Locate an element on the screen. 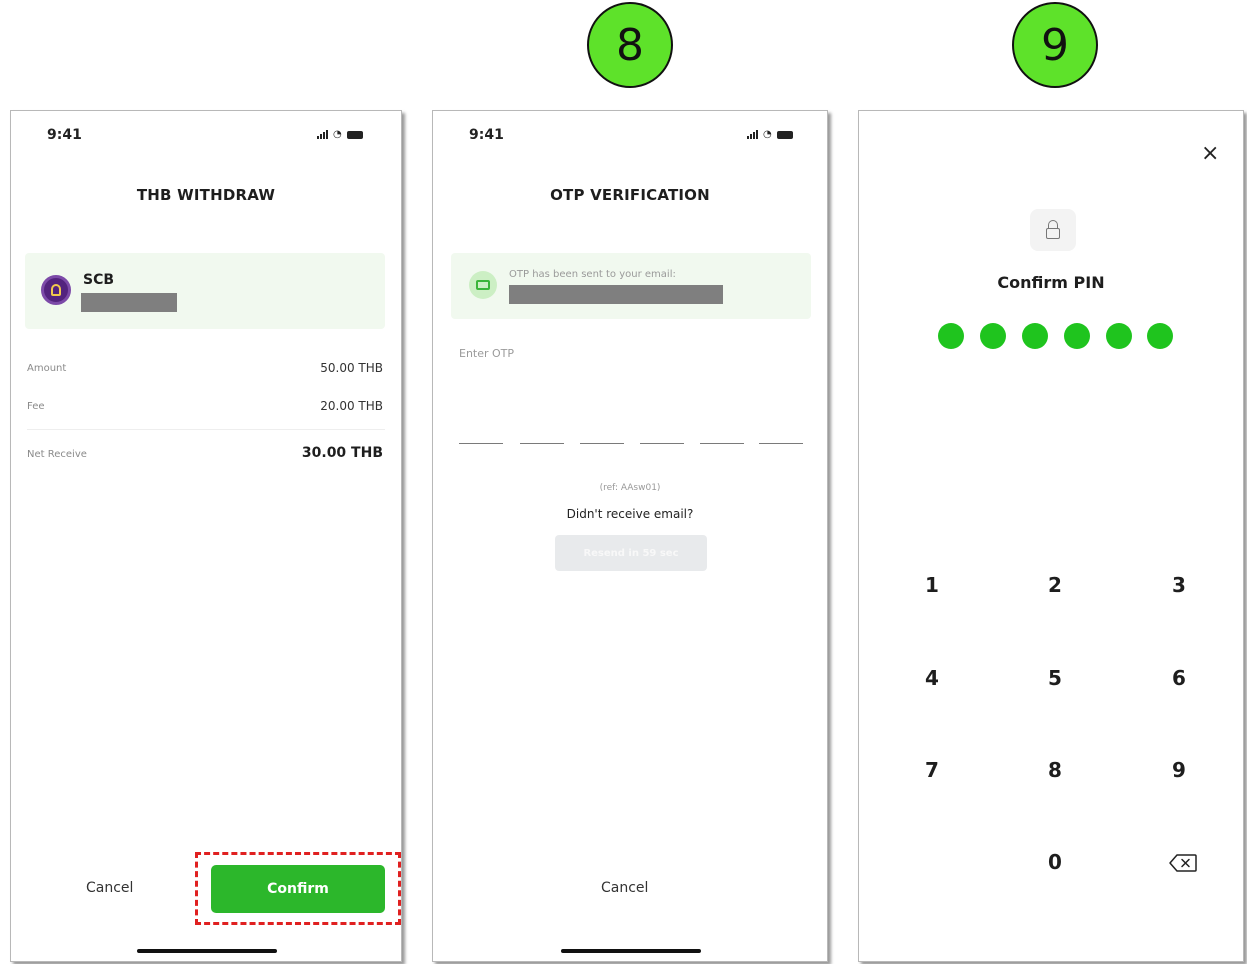  keypad-key-5: 5 is located at coordinates (1055, 678).